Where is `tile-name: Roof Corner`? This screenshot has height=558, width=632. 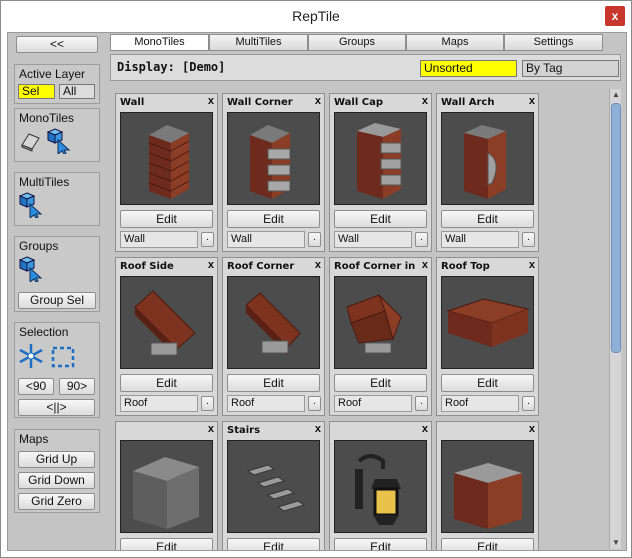 tile-name: Roof Corner is located at coordinates (261, 266).